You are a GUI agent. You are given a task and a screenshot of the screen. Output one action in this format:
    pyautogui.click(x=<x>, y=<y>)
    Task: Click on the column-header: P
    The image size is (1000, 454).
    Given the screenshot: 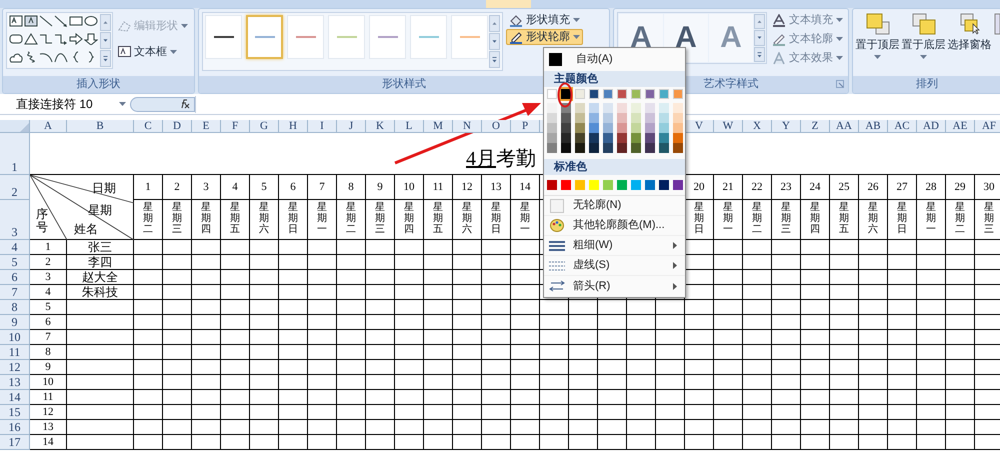 What is the action you would take?
    pyautogui.click(x=525, y=126)
    